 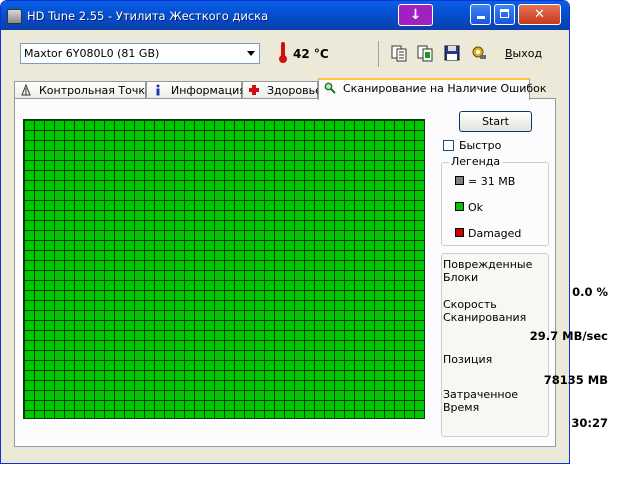 I want to click on damaged-blocks-value: 0.0 %, so click(x=590, y=292).